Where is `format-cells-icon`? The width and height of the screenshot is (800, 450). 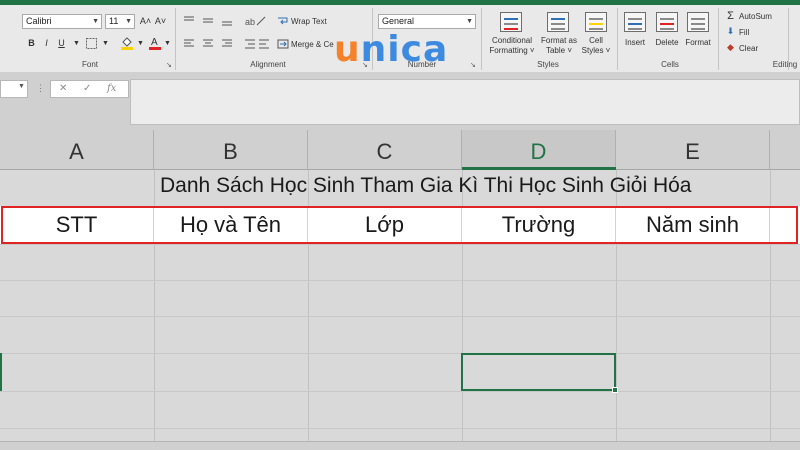
format-cells-icon is located at coordinates (698, 22).